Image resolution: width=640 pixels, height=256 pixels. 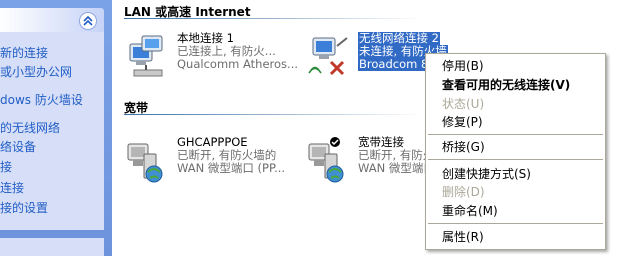 What do you see at coordinates (12, 188) in the screenshot?
I see `task-link-connection: 连接` at bounding box center [12, 188].